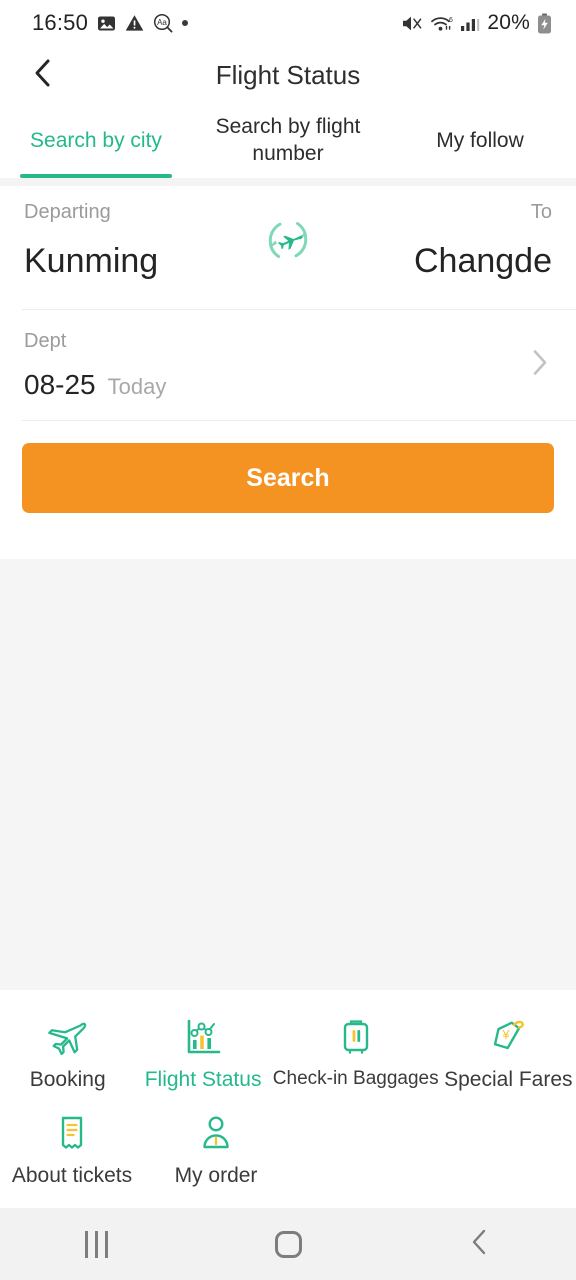  What do you see at coordinates (356, 1037) in the screenshot?
I see `suitcase-icon` at bounding box center [356, 1037].